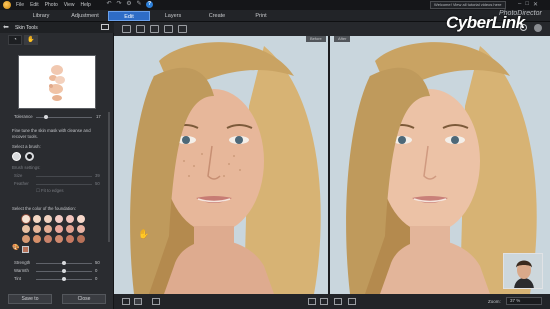 This screenshot has width=550, height=309. I want to click on tint-label: Tint, so click(18, 278).